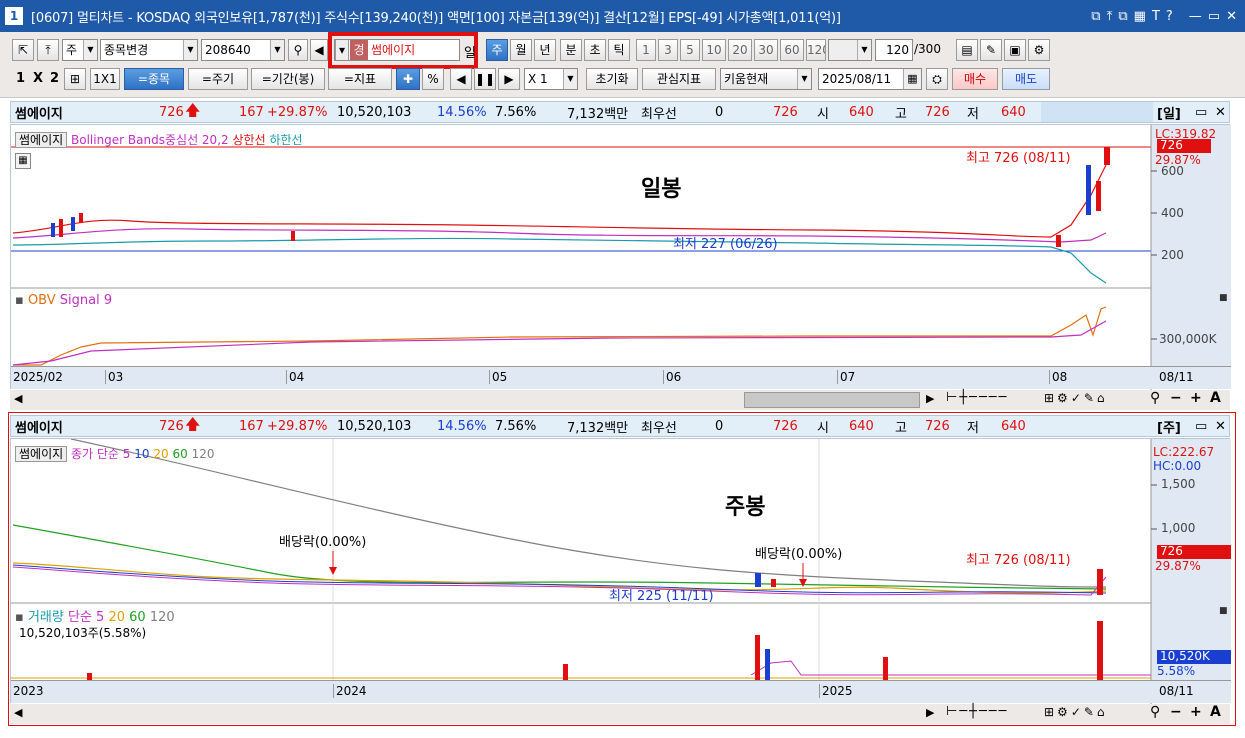  Describe the element at coordinates (1039, 50) in the screenshot. I see `gear-icon: ⚙` at that location.